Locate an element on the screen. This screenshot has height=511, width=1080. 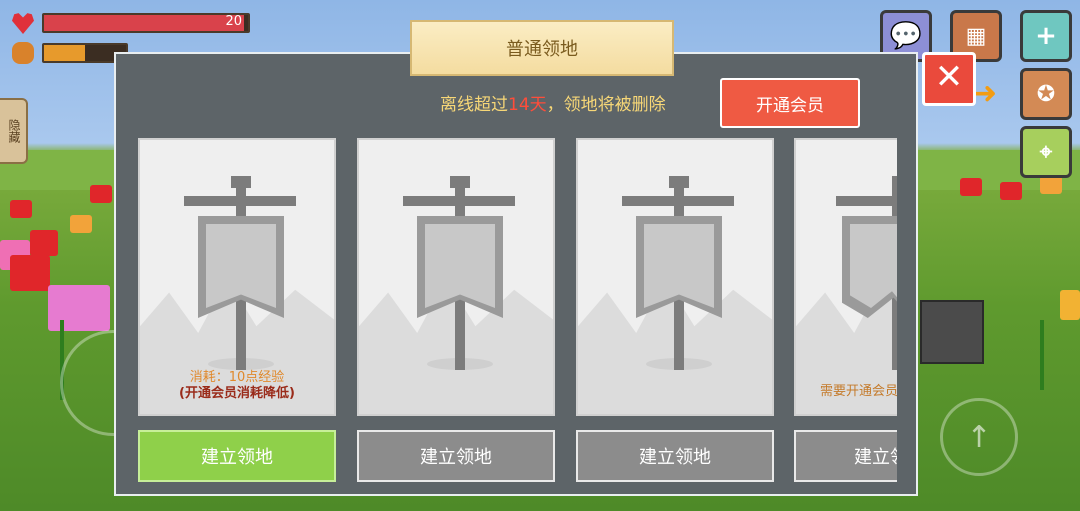
shop-icon: ▦ is located at coordinates (976, 36).